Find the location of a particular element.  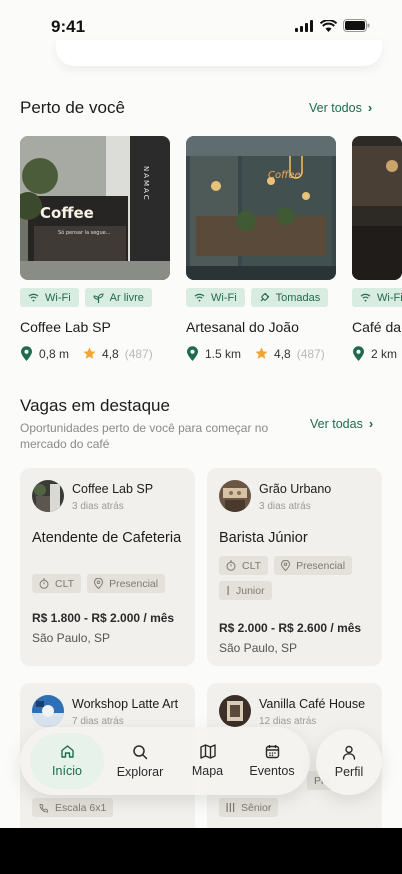

photo-sign-text: Coffee is located at coordinates (67, 213).